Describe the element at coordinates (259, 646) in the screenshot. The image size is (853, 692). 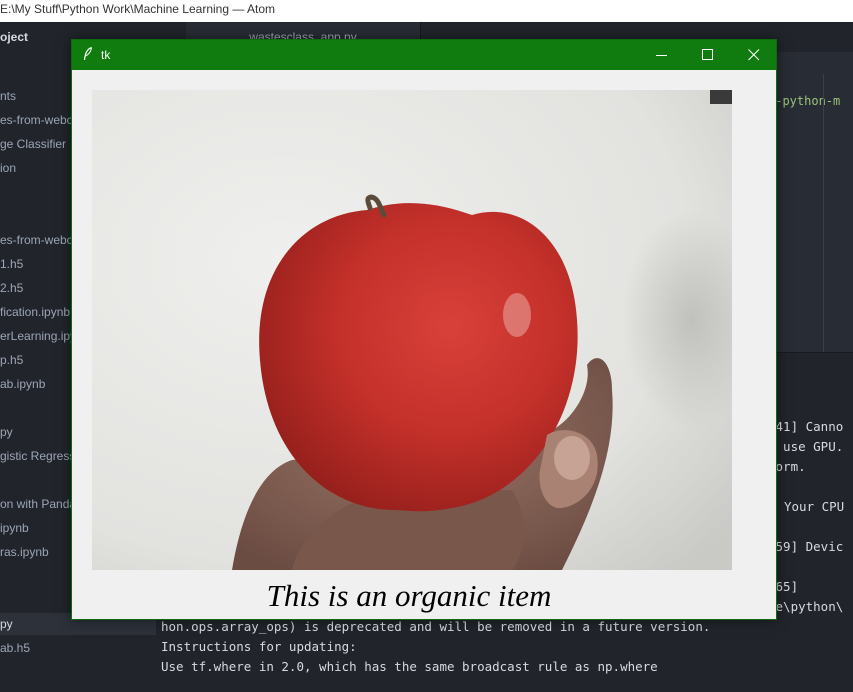
I see `console-line: Instructions for updating:` at that location.